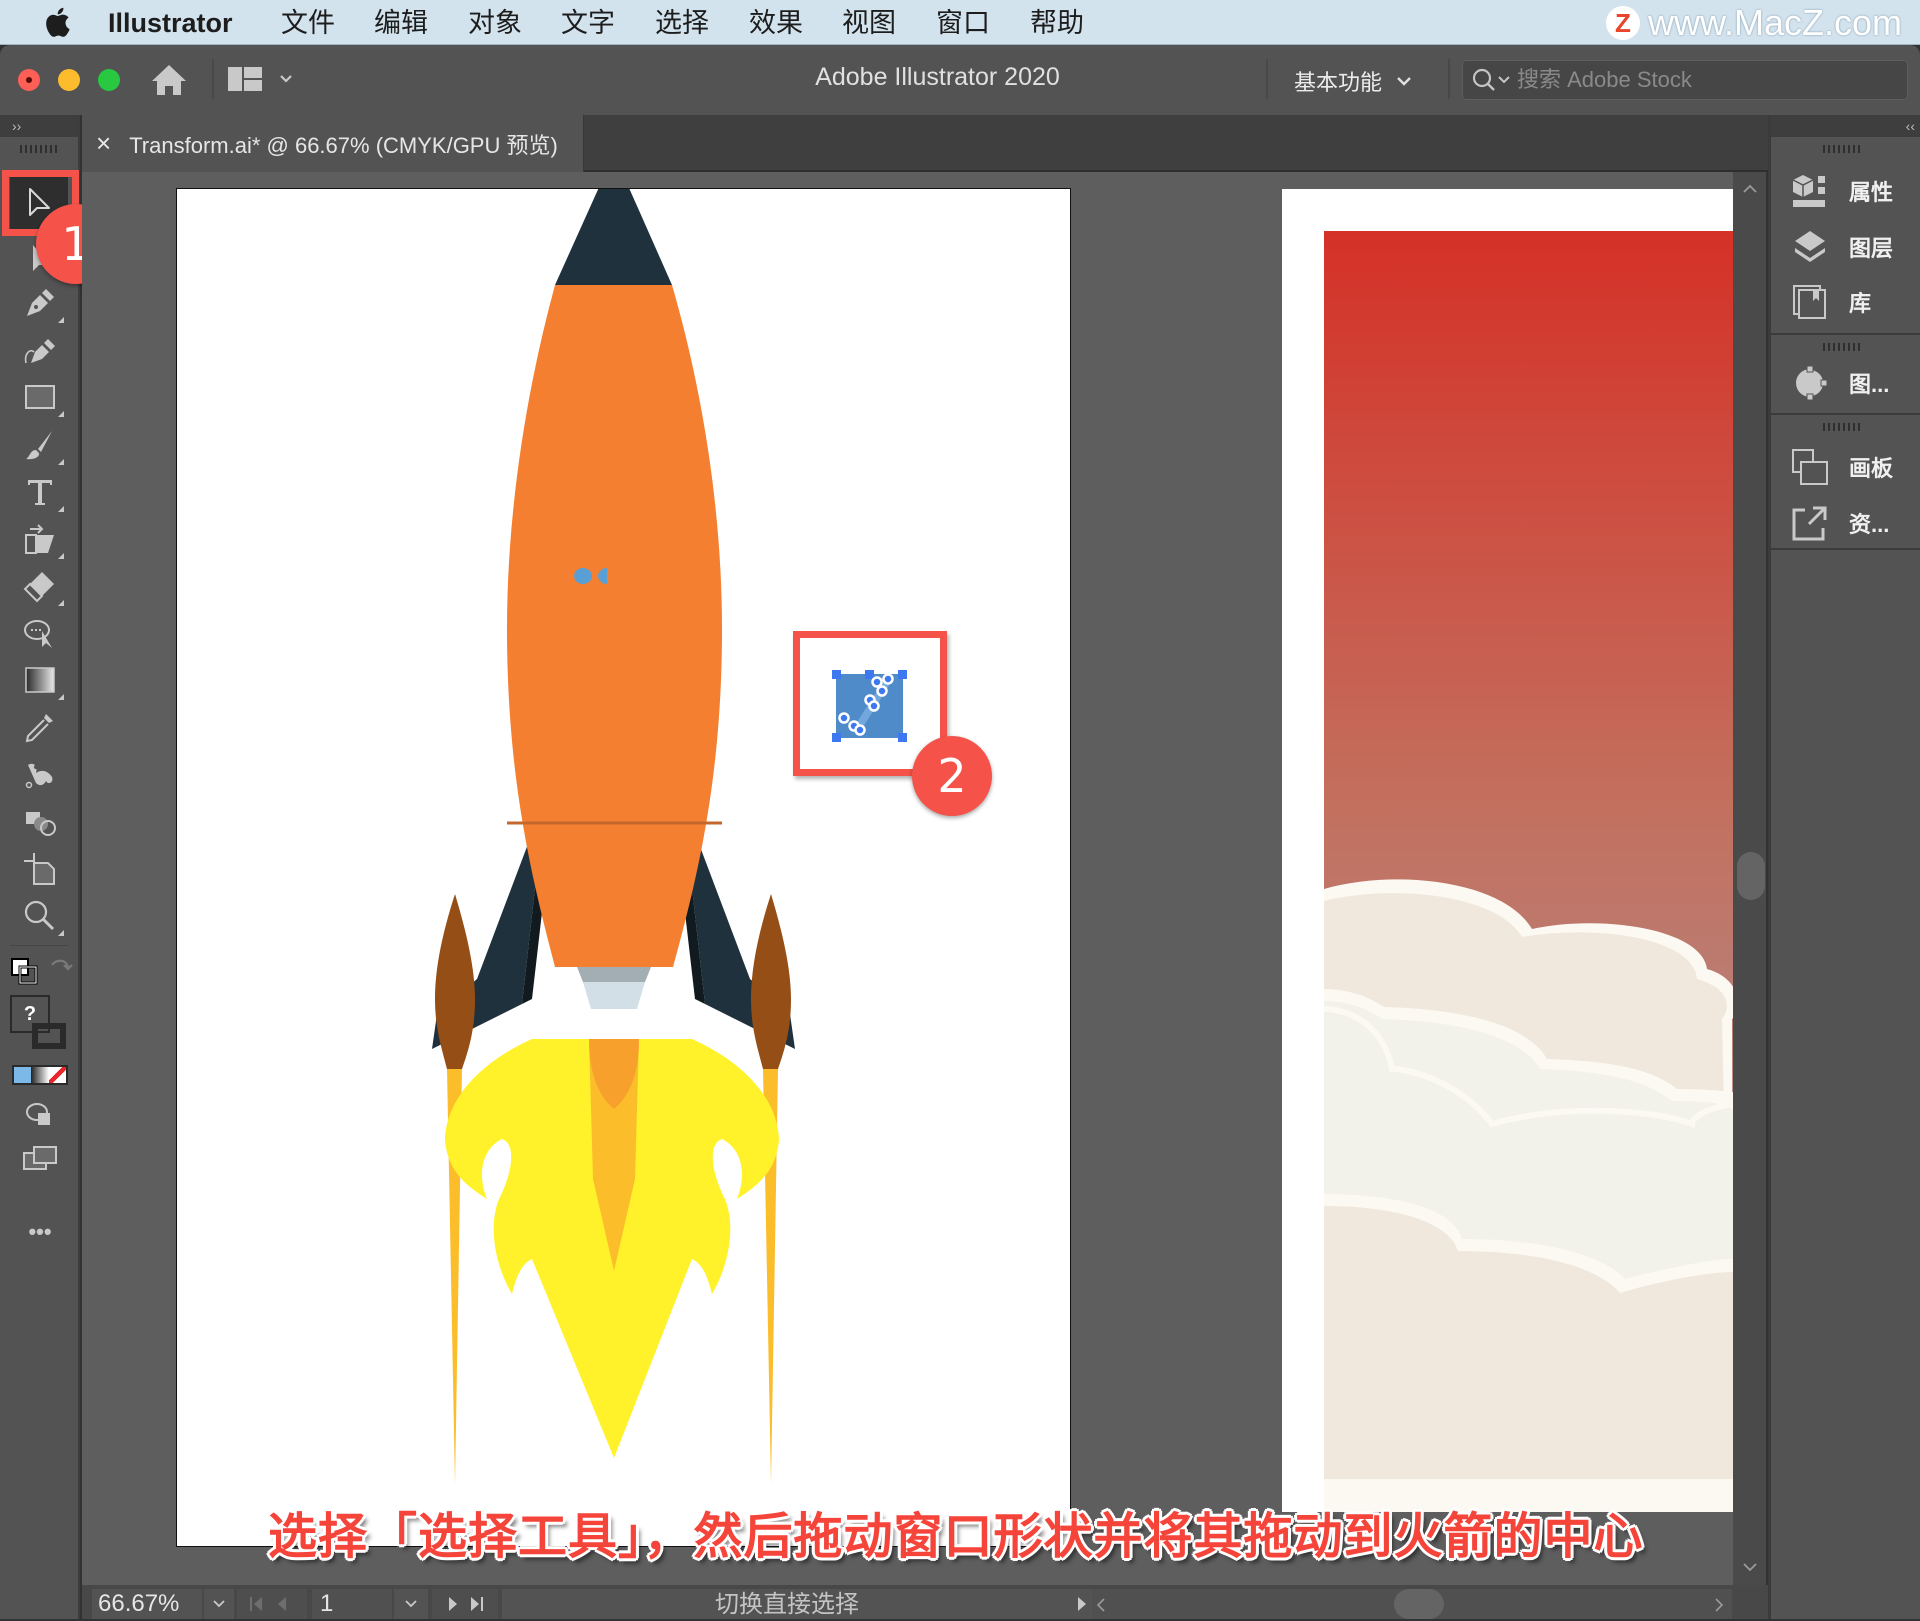  I want to click on shape-builder-tool, so click(40, 822).